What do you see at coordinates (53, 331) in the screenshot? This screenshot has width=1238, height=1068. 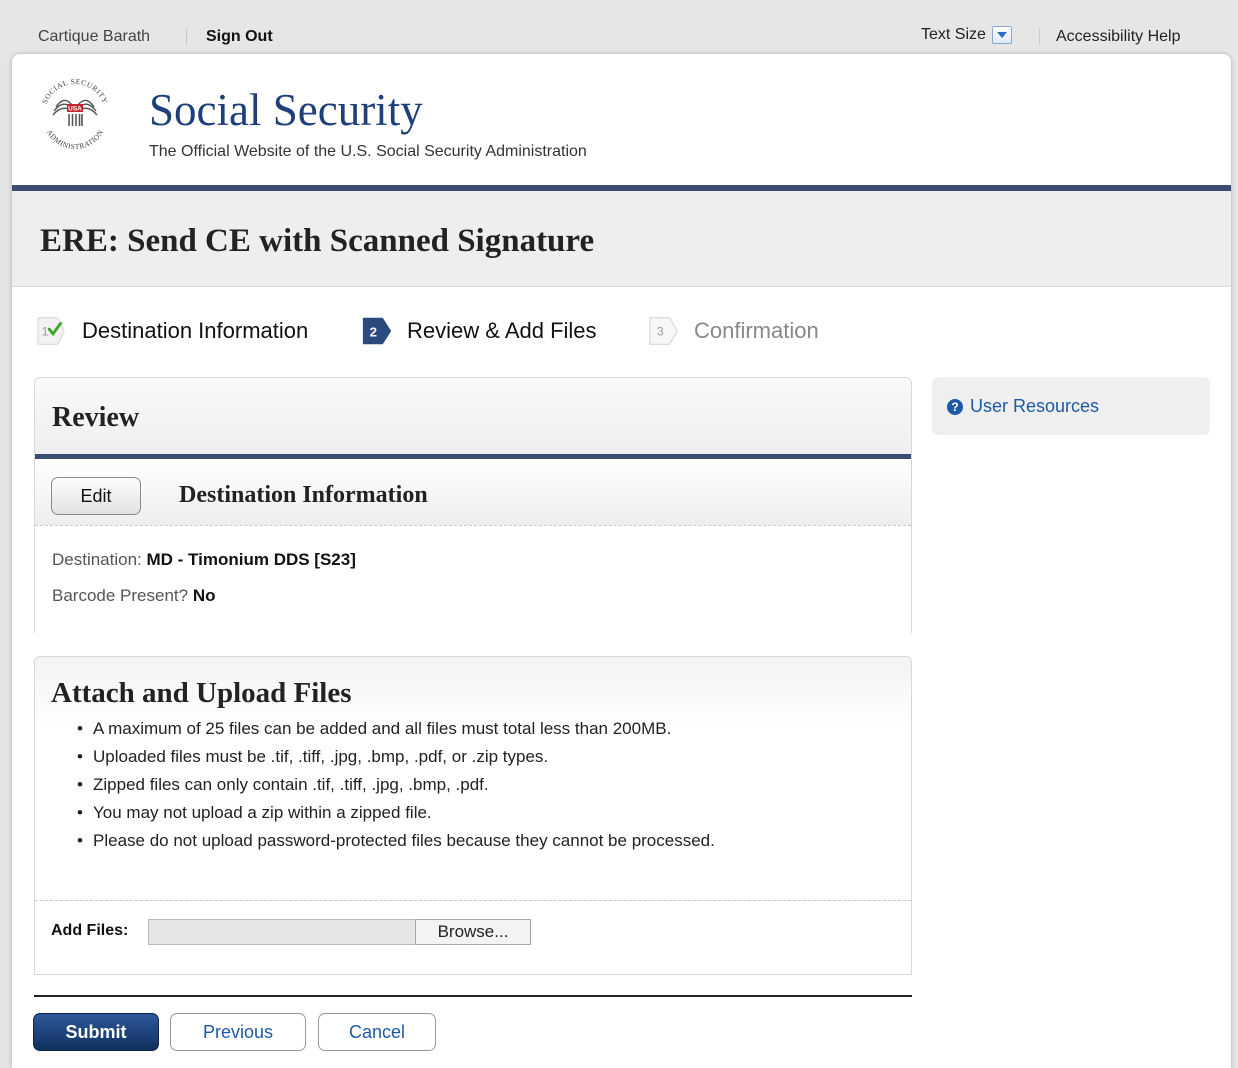 I see `step-complete-icon: 1` at bounding box center [53, 331].